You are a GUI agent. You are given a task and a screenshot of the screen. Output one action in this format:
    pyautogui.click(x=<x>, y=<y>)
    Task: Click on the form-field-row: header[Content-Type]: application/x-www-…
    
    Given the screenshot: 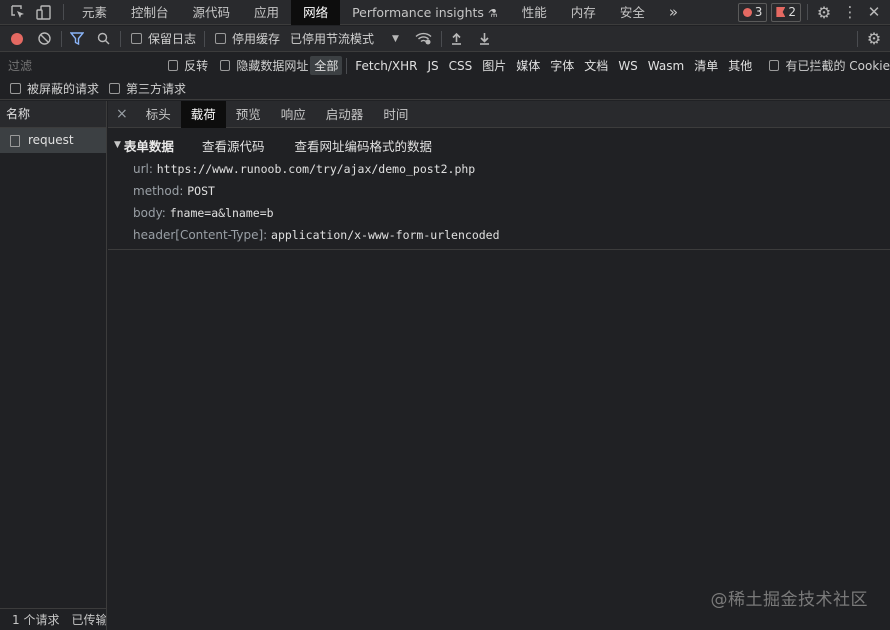 What is the action you would take?
    pyautogui.click(x=499, y=235)
    